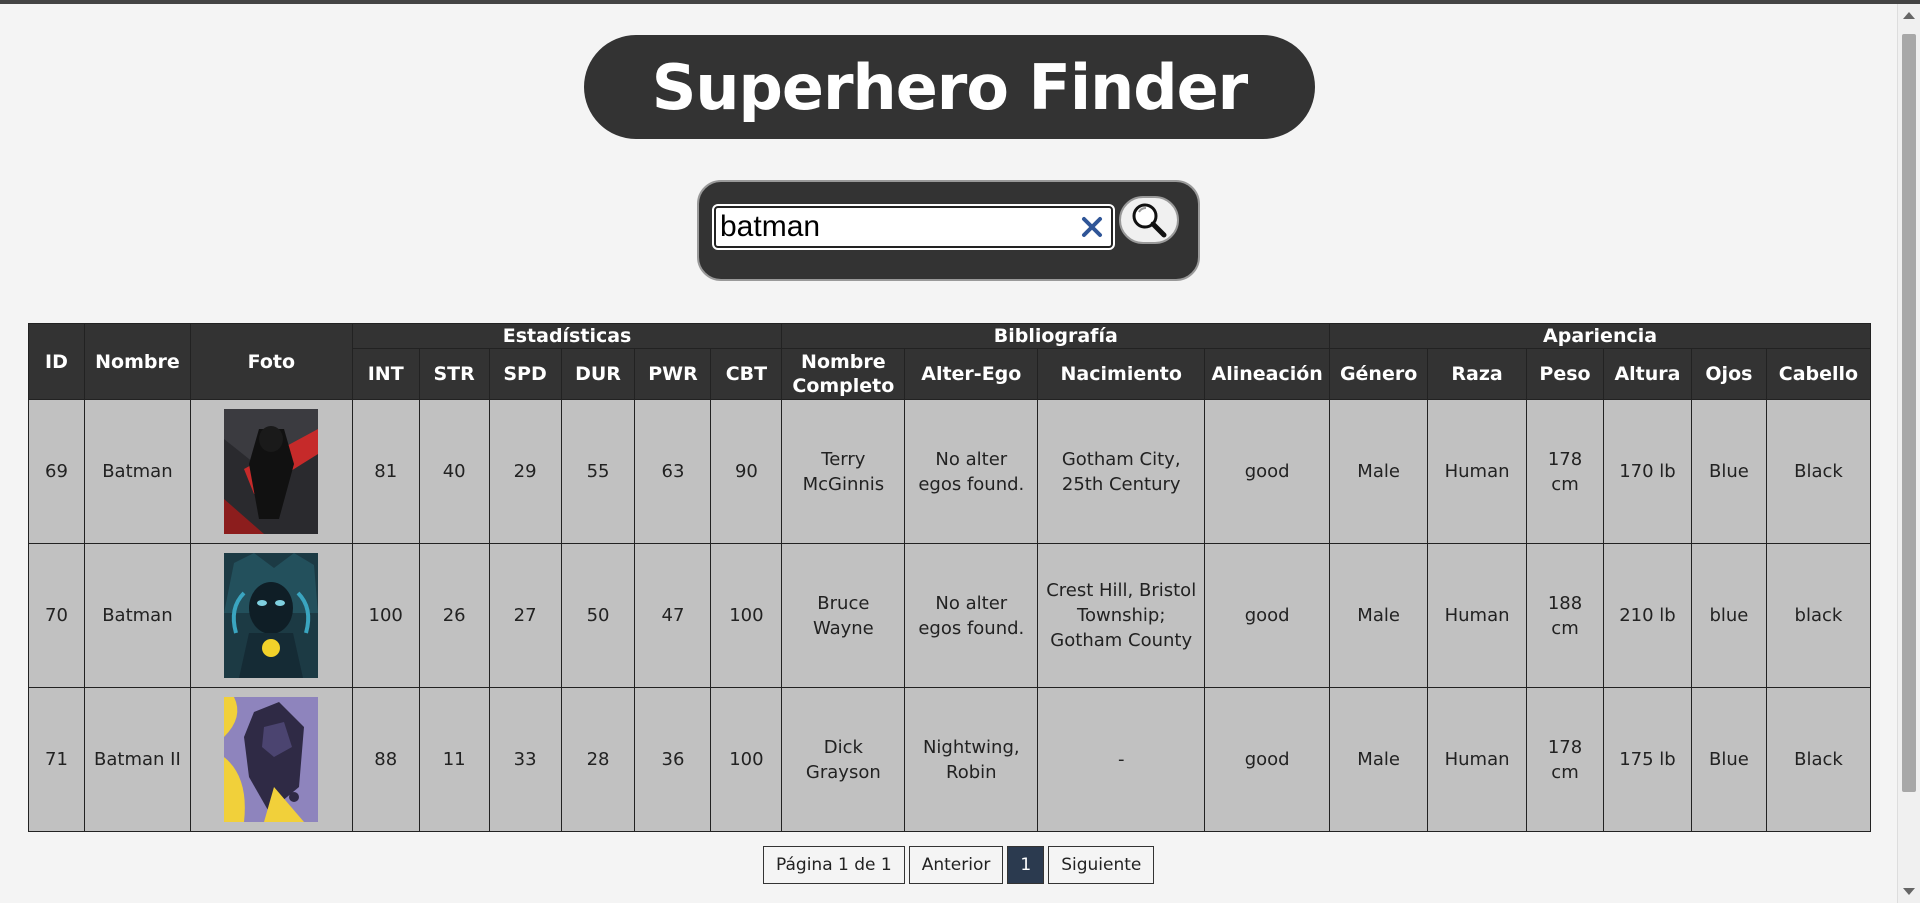 The height and width of the screenshot is (903, 1920). What do you see at coordinates (525, 759) in the screenshot?
I see `cell-spd: 33` at bounding box center [525, 759].